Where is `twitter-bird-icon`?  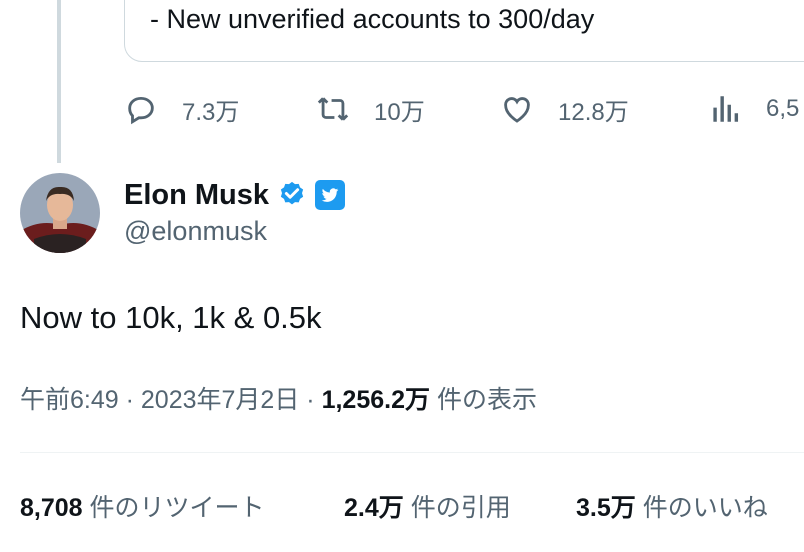
twitter-bird-icon is located at coordinates (330, 195).